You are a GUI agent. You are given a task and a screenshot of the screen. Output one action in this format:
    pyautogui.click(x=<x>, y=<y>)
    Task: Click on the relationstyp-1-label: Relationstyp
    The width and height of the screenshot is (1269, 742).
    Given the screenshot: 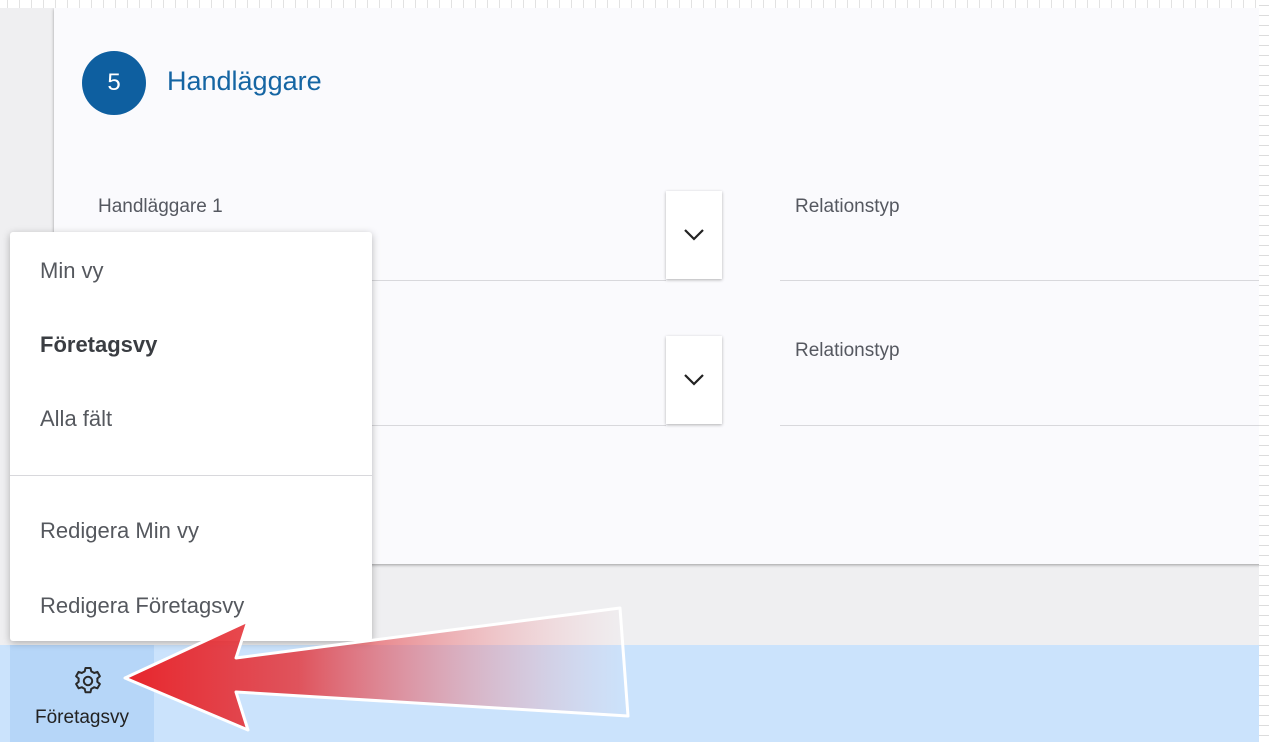 What is the action you would take?
    pyautogui.click(x=847, y=206)
    